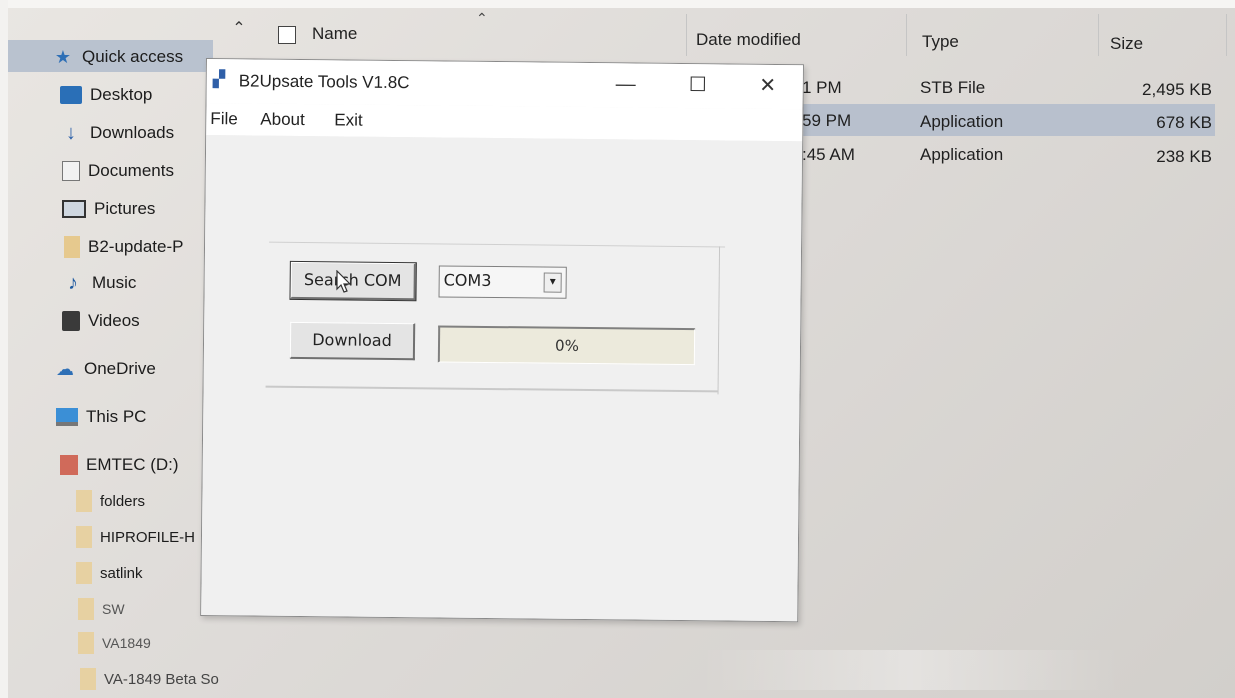 The image size is (1235, 698). I want to click on sidebar-item-sw: SW, so click(101, 609).